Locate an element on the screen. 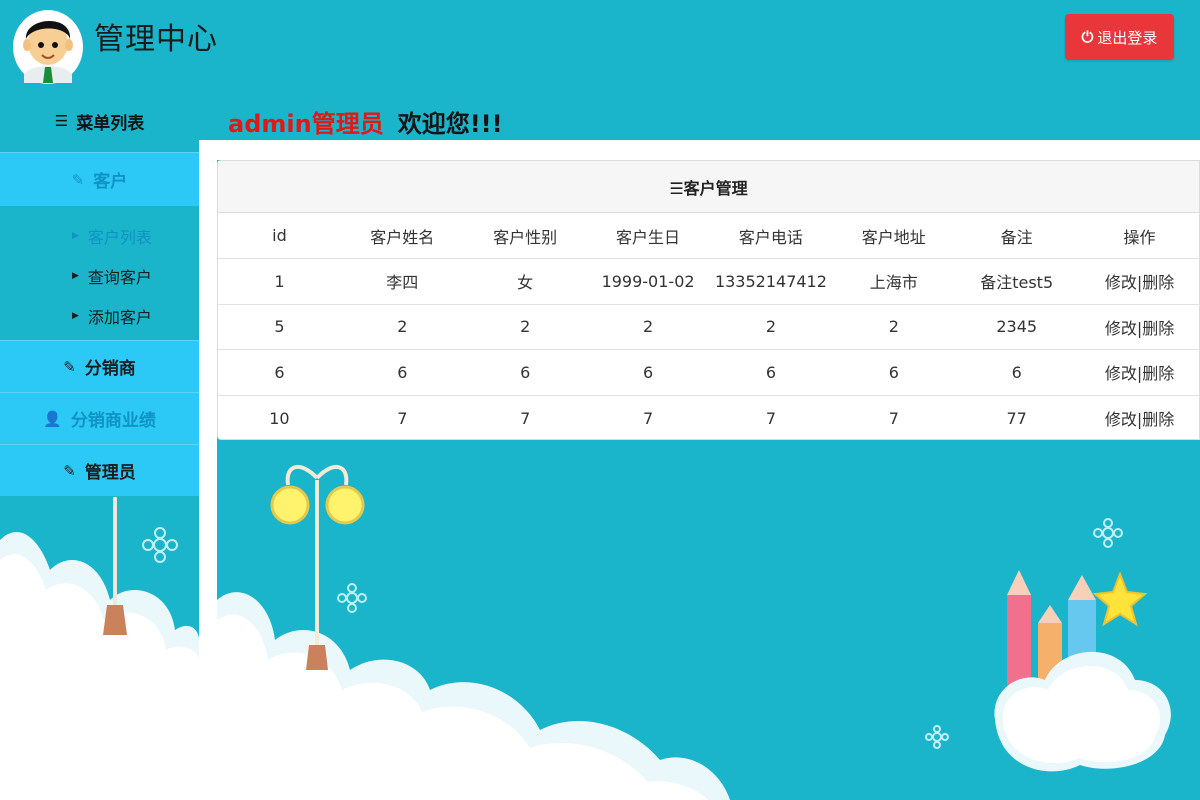 This screenshot has height=800, width=1200. column-header: 操作 is located at coordinates (1139, 237).